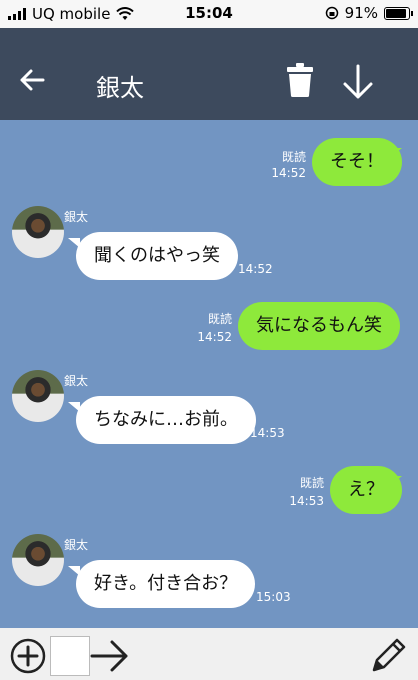 This screenshot has width=418, height=680. Describe the element at coordinates (70, 656) in the screenshot. I see `message-input` at that location.